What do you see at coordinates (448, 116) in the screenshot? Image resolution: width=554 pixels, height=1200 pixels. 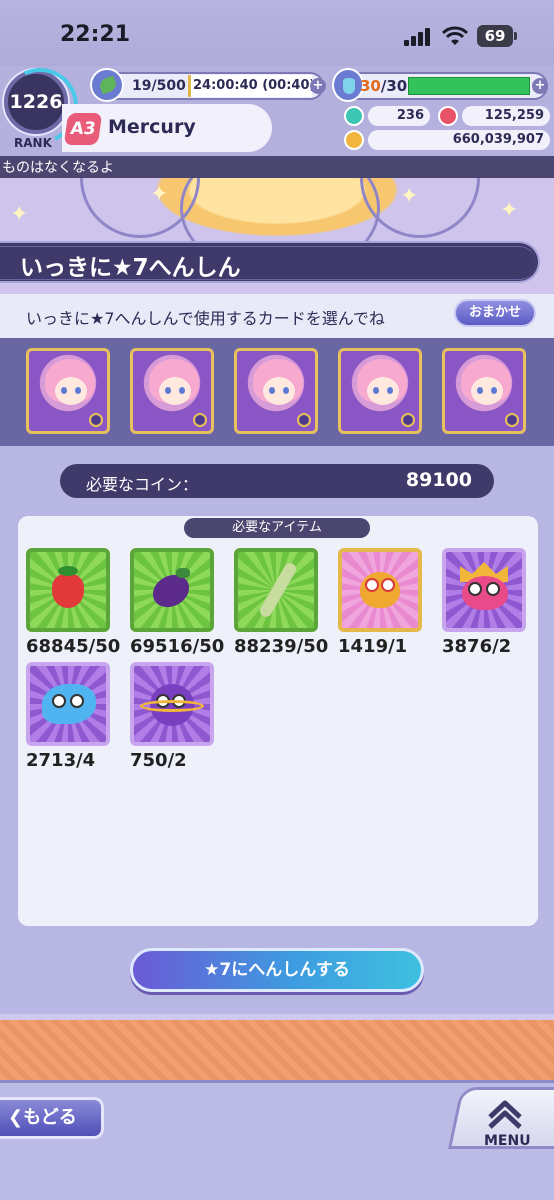 I see `ruby-icon` at bounding box center [448, 116].